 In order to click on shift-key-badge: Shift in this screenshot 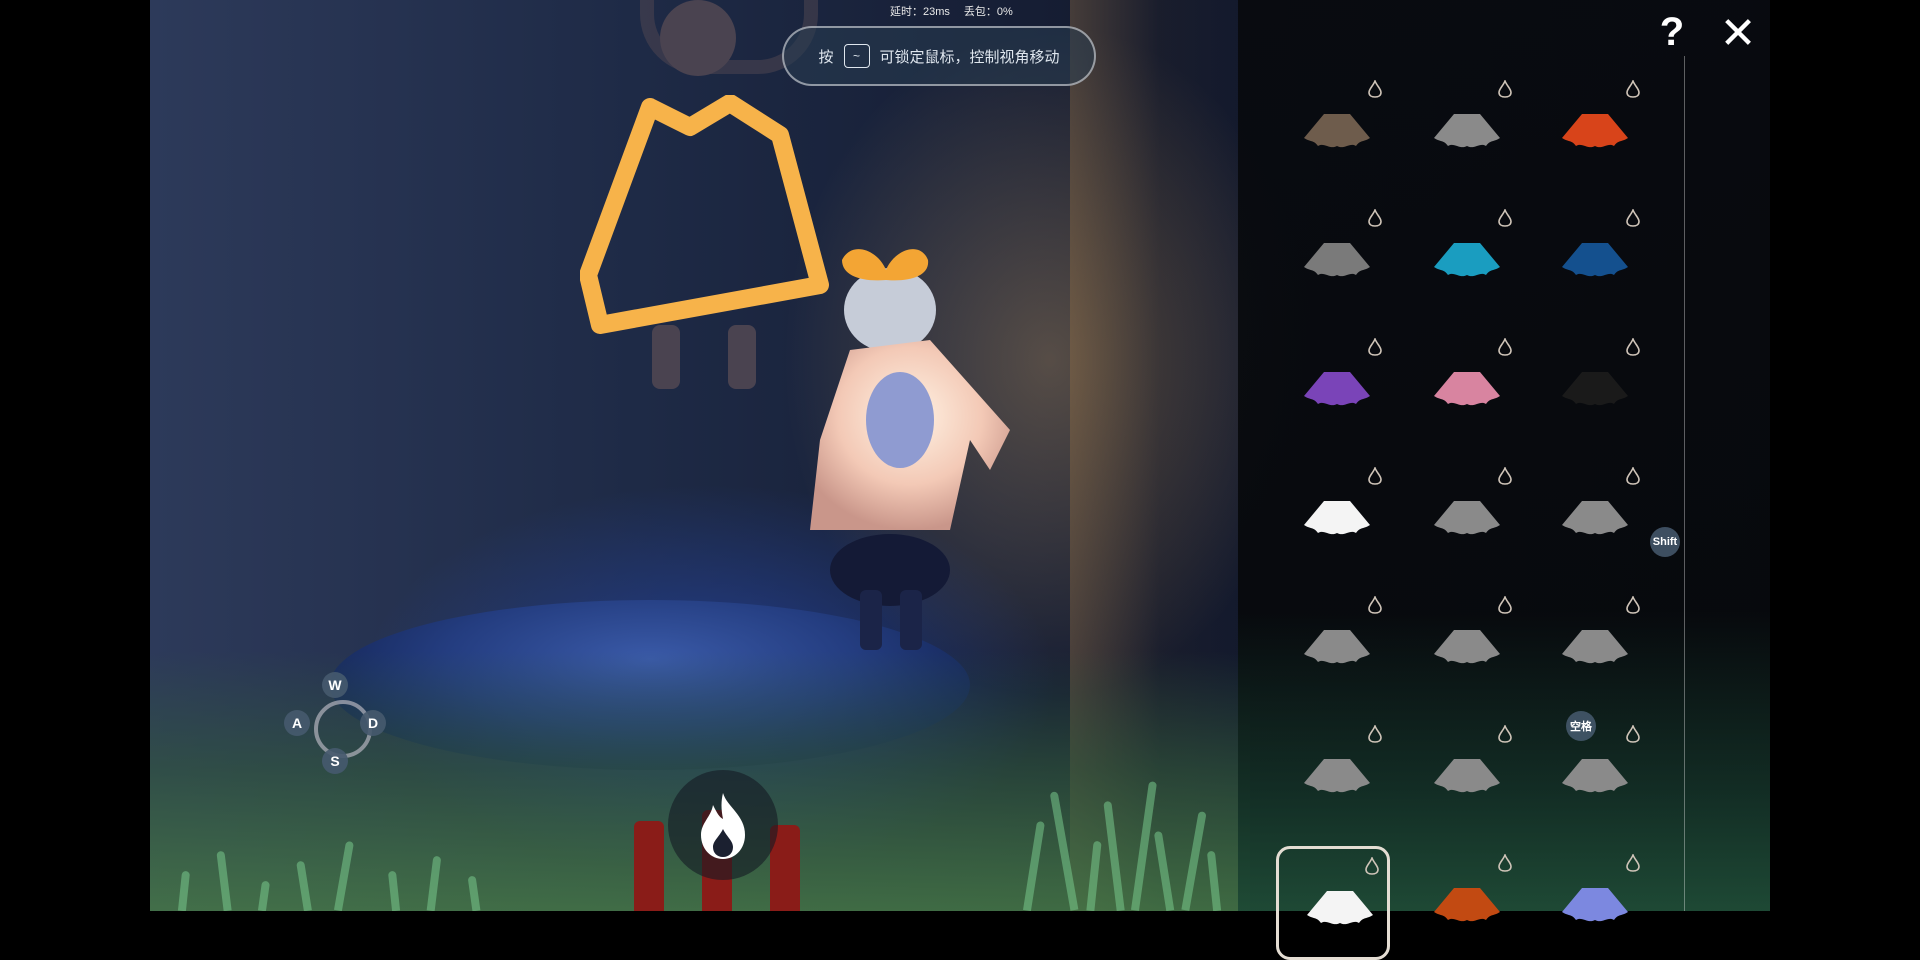, I will do `click(1665, 542)`.